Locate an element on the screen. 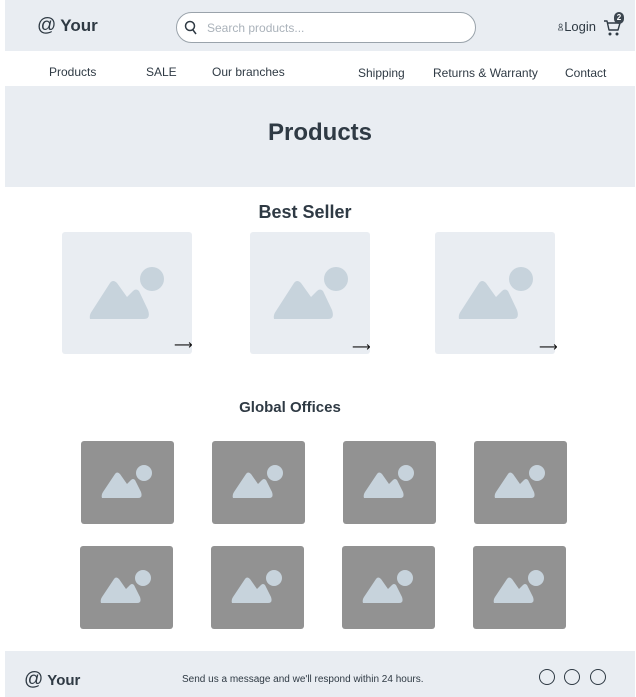 Image resolution: width=636 pixels, height=697 pixels. search-bar is located at coordinates (326, 27).